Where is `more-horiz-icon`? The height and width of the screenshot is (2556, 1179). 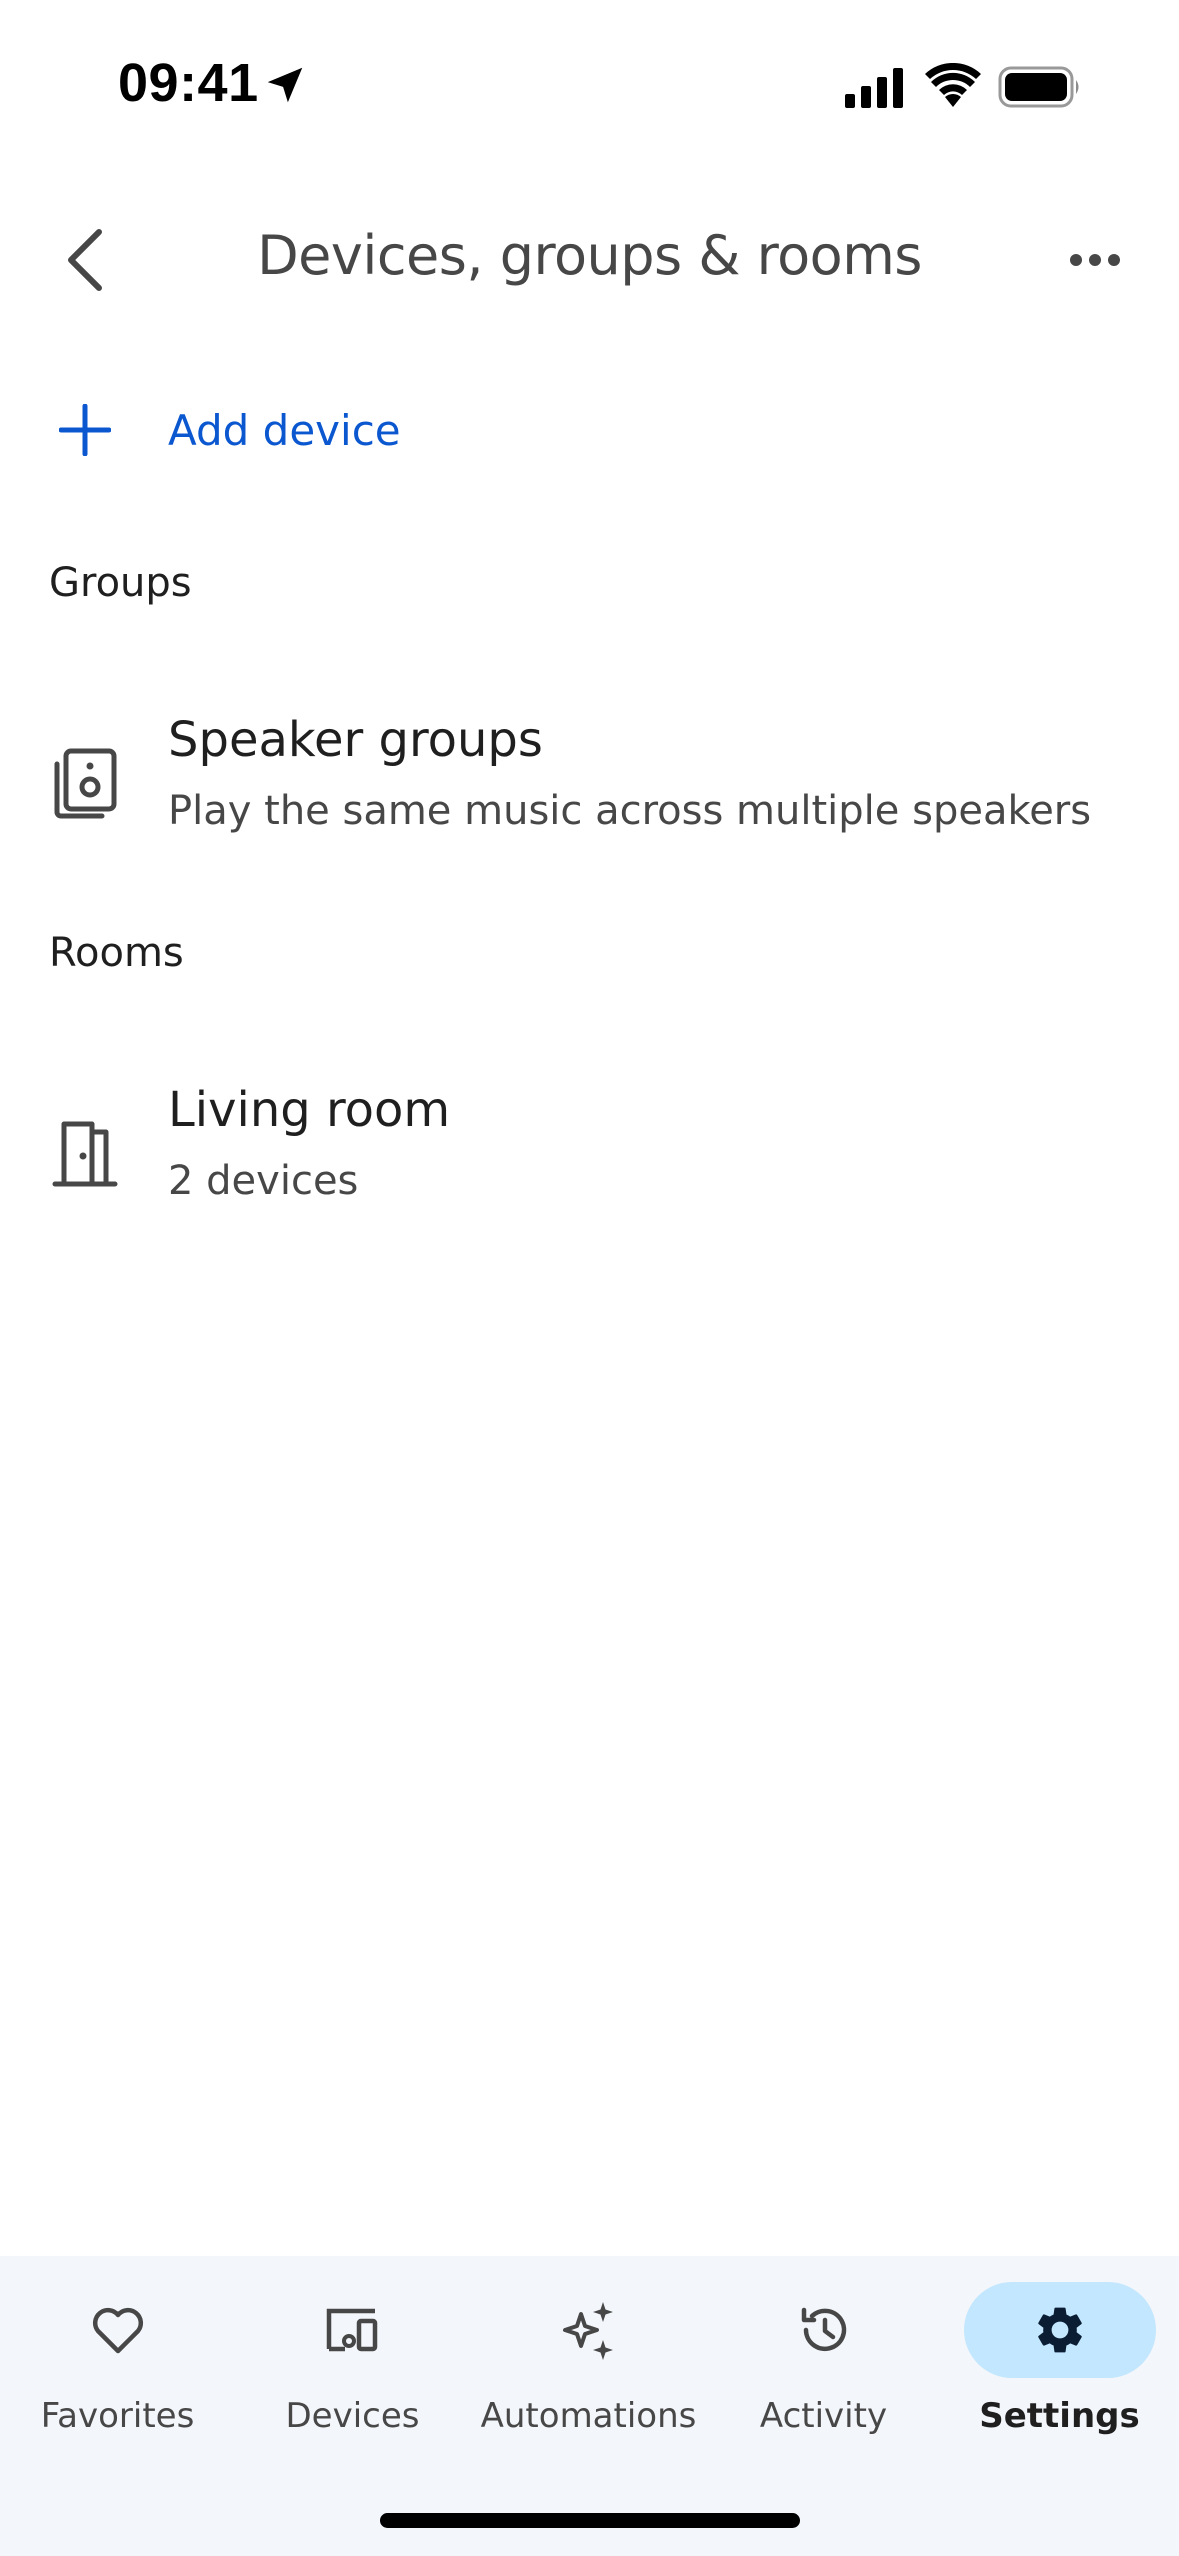
more-horiz-icon is located at coordinates (1095, 260).